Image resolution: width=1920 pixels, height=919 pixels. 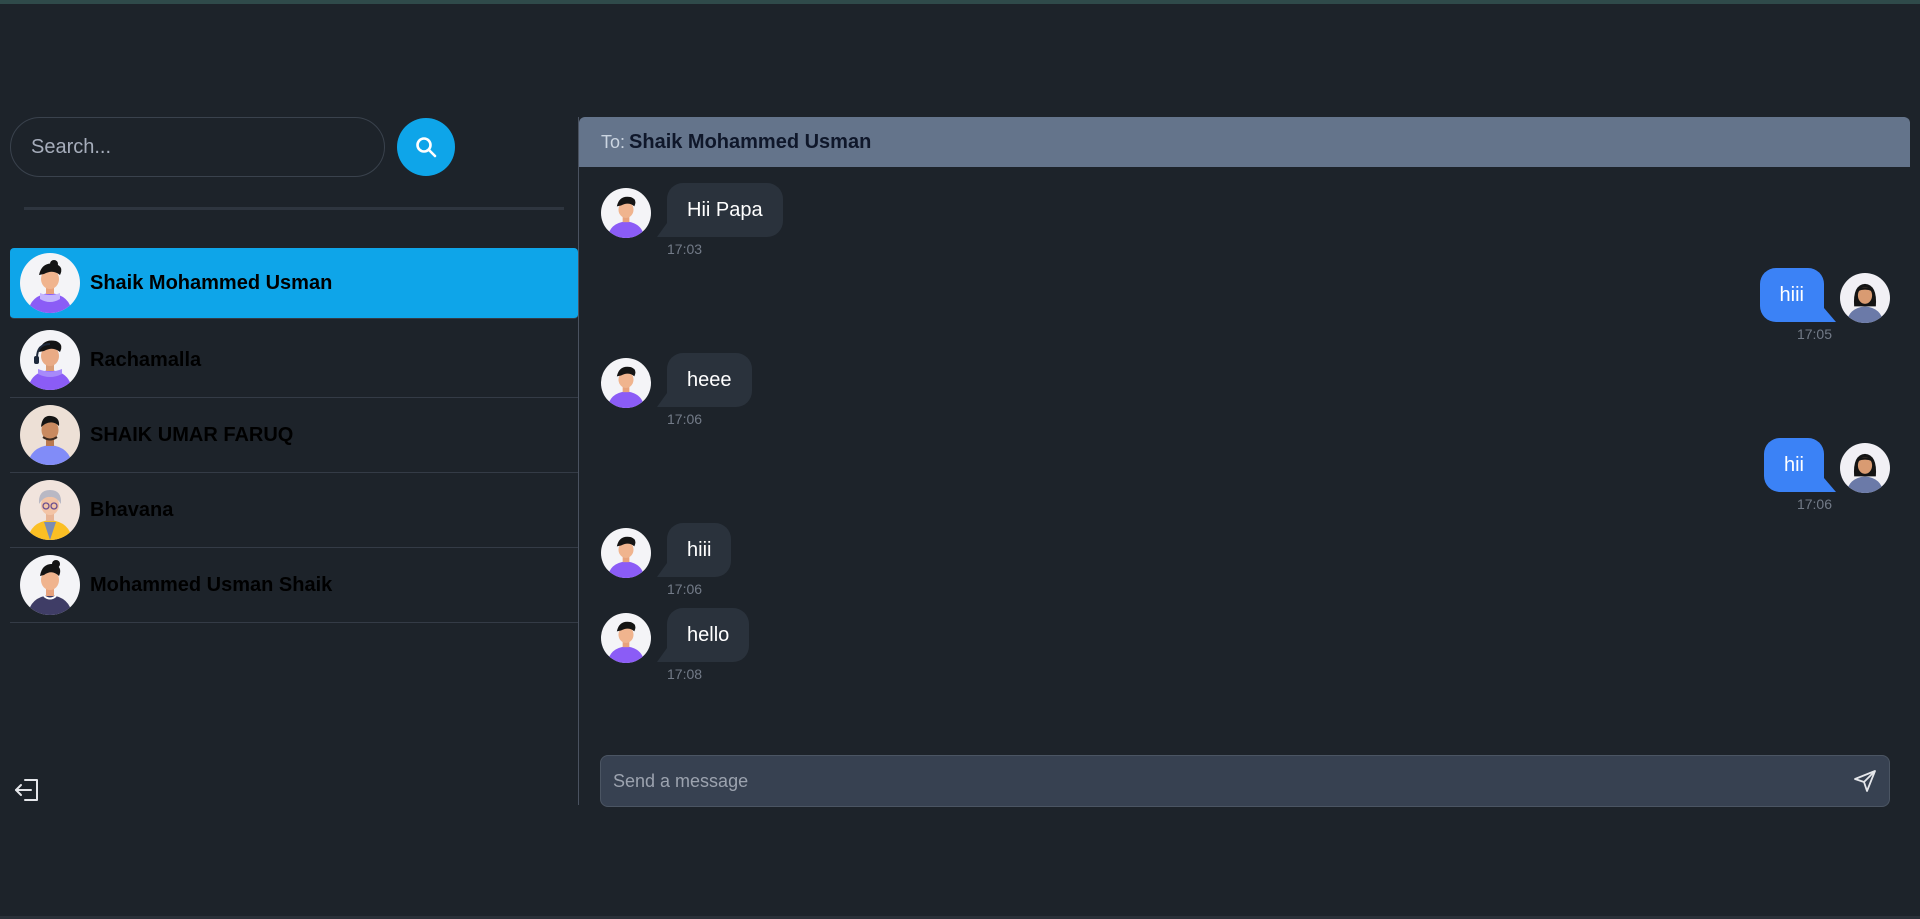 What do you see at coordinates (1814, 334) in the screenshot?
I see `message-time: 17:05` at bounding box center [1814, 334].